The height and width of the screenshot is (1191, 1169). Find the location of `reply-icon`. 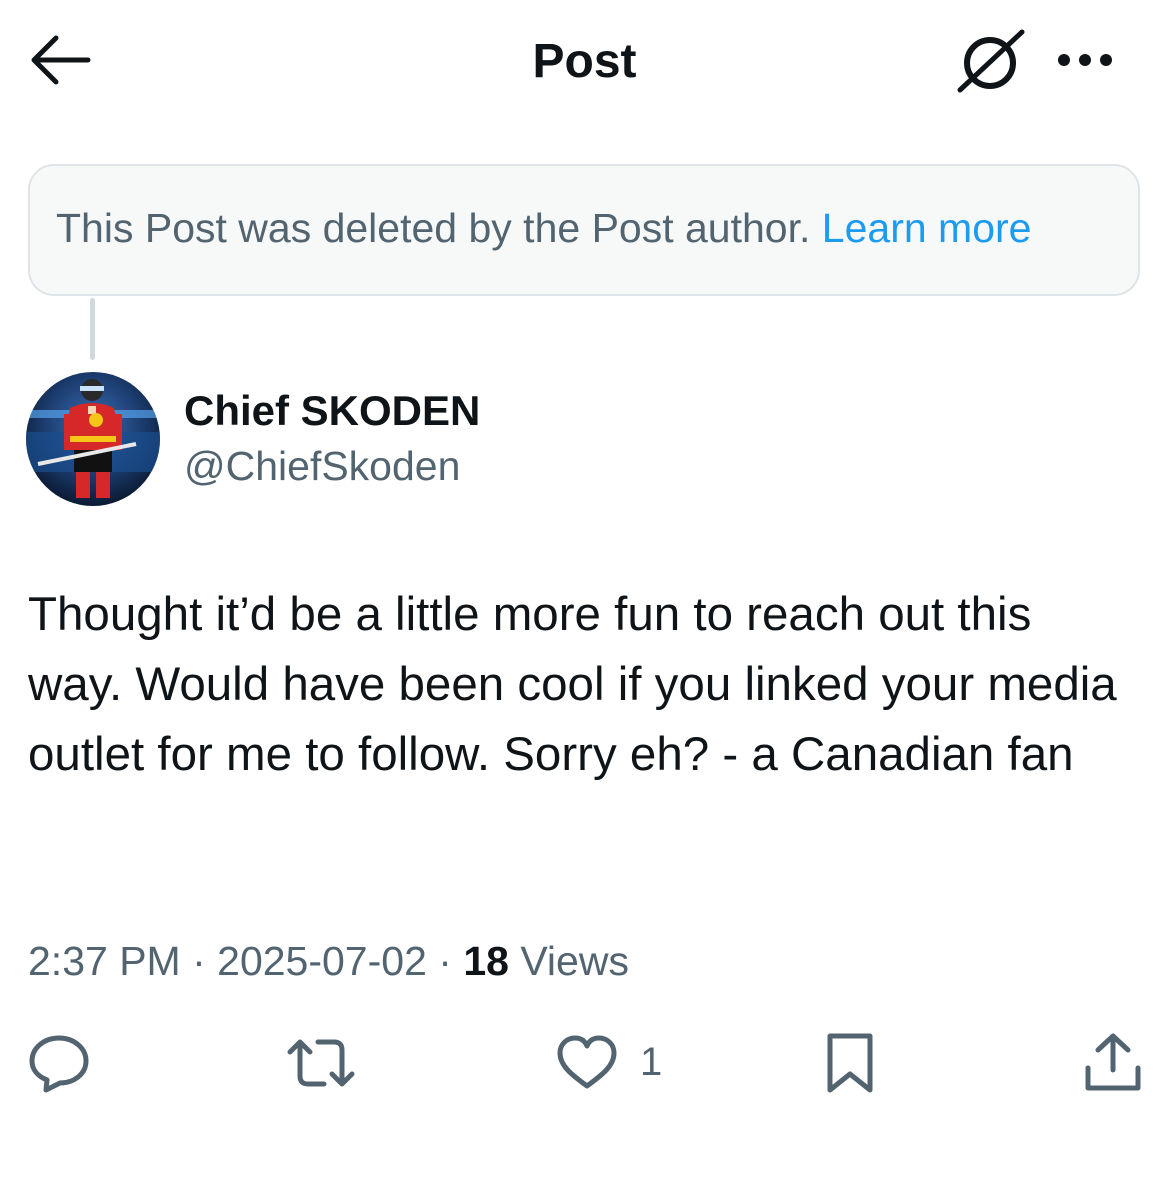

reply-icon is located at coordinates (59, 1064).